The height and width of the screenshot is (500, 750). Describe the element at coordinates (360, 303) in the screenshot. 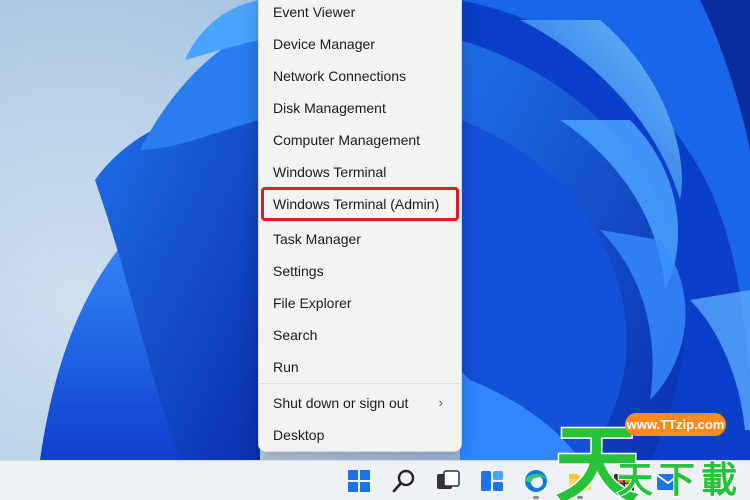

I see `menu-item-file-explorer: File Explorer` at that location.